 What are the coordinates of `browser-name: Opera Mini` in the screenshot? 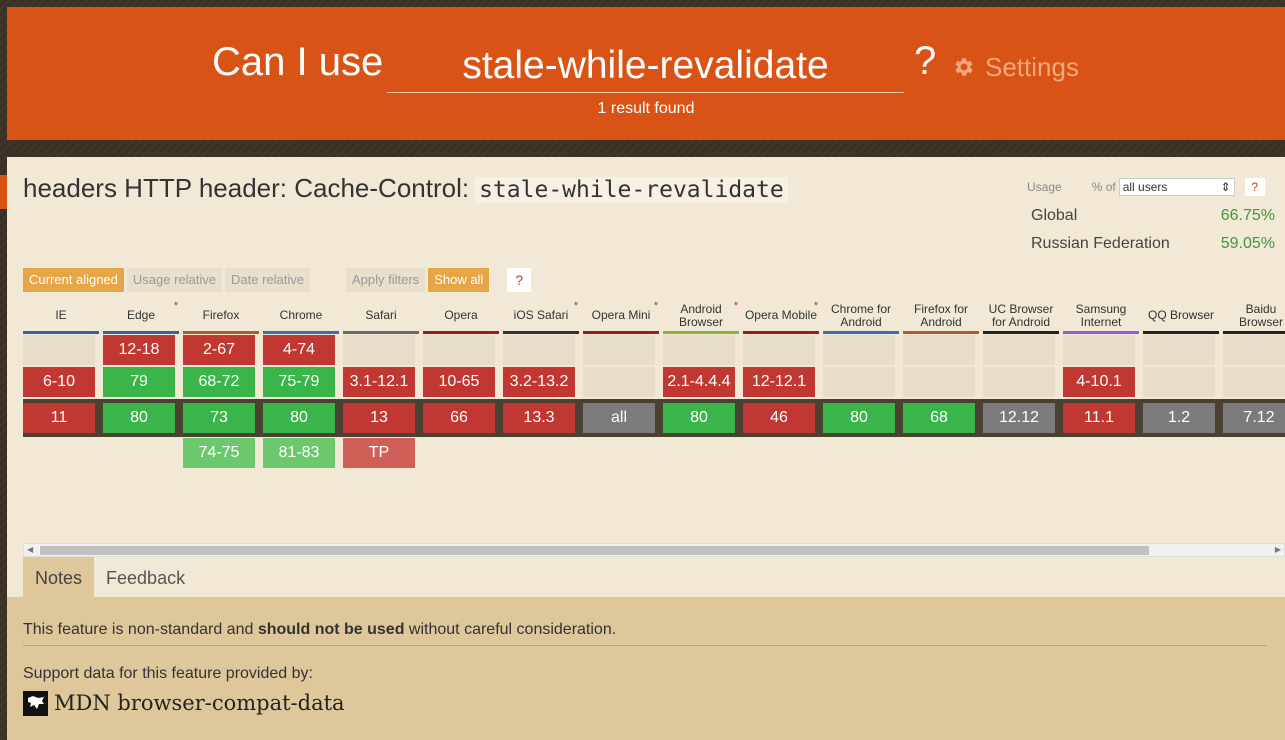 It's located at (621, 315).